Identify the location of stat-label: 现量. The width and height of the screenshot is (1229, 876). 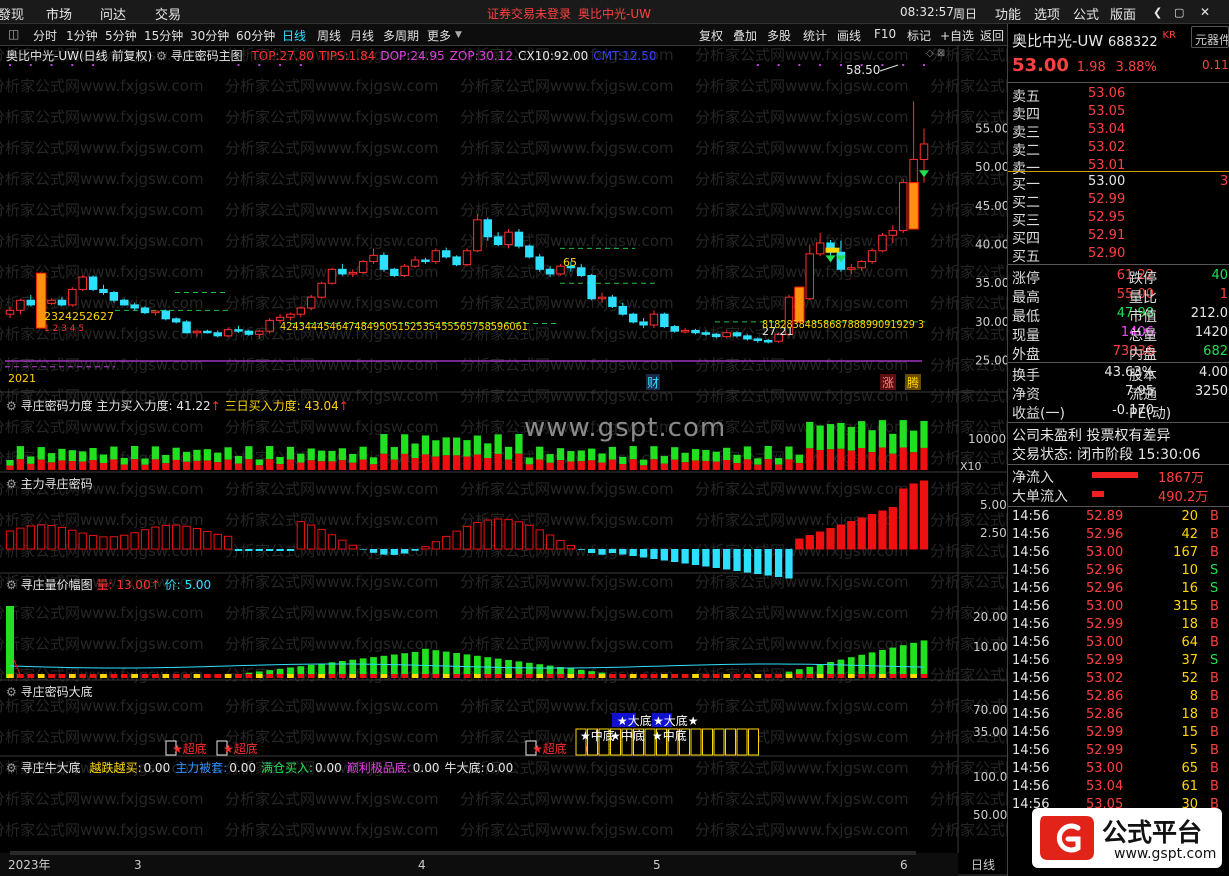
(1026, 336).